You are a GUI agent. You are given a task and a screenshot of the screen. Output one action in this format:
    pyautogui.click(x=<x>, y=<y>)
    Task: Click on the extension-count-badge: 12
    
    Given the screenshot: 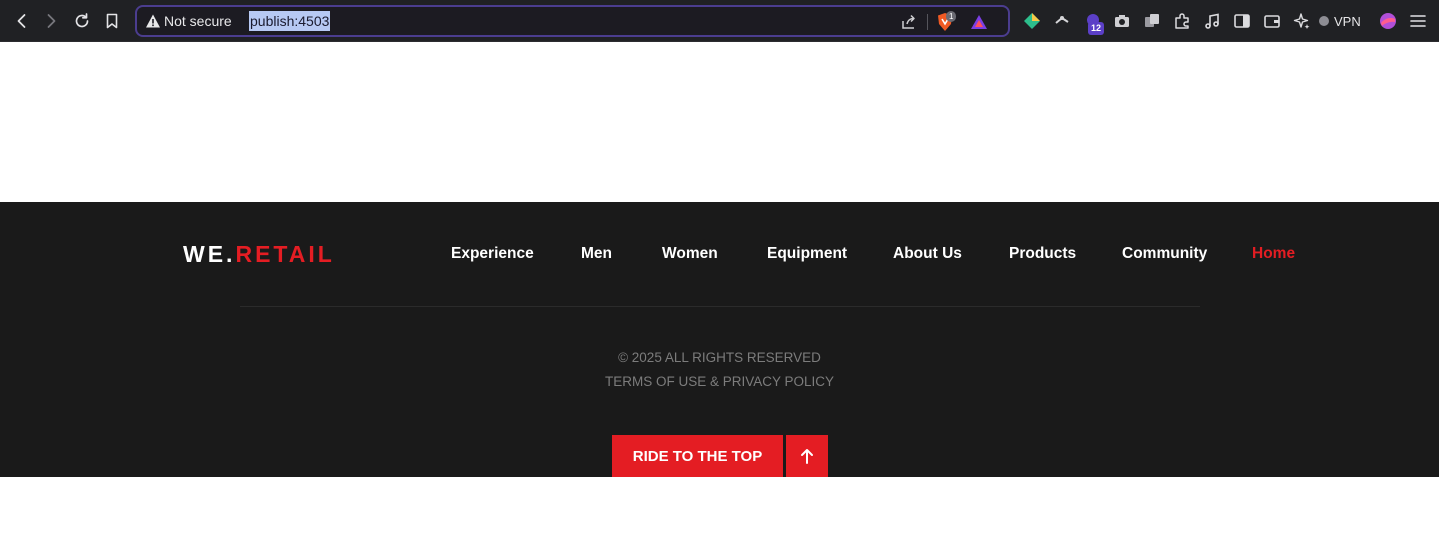 What is the action you would take?
    pyautogui.click(x=1096, y=28)
    